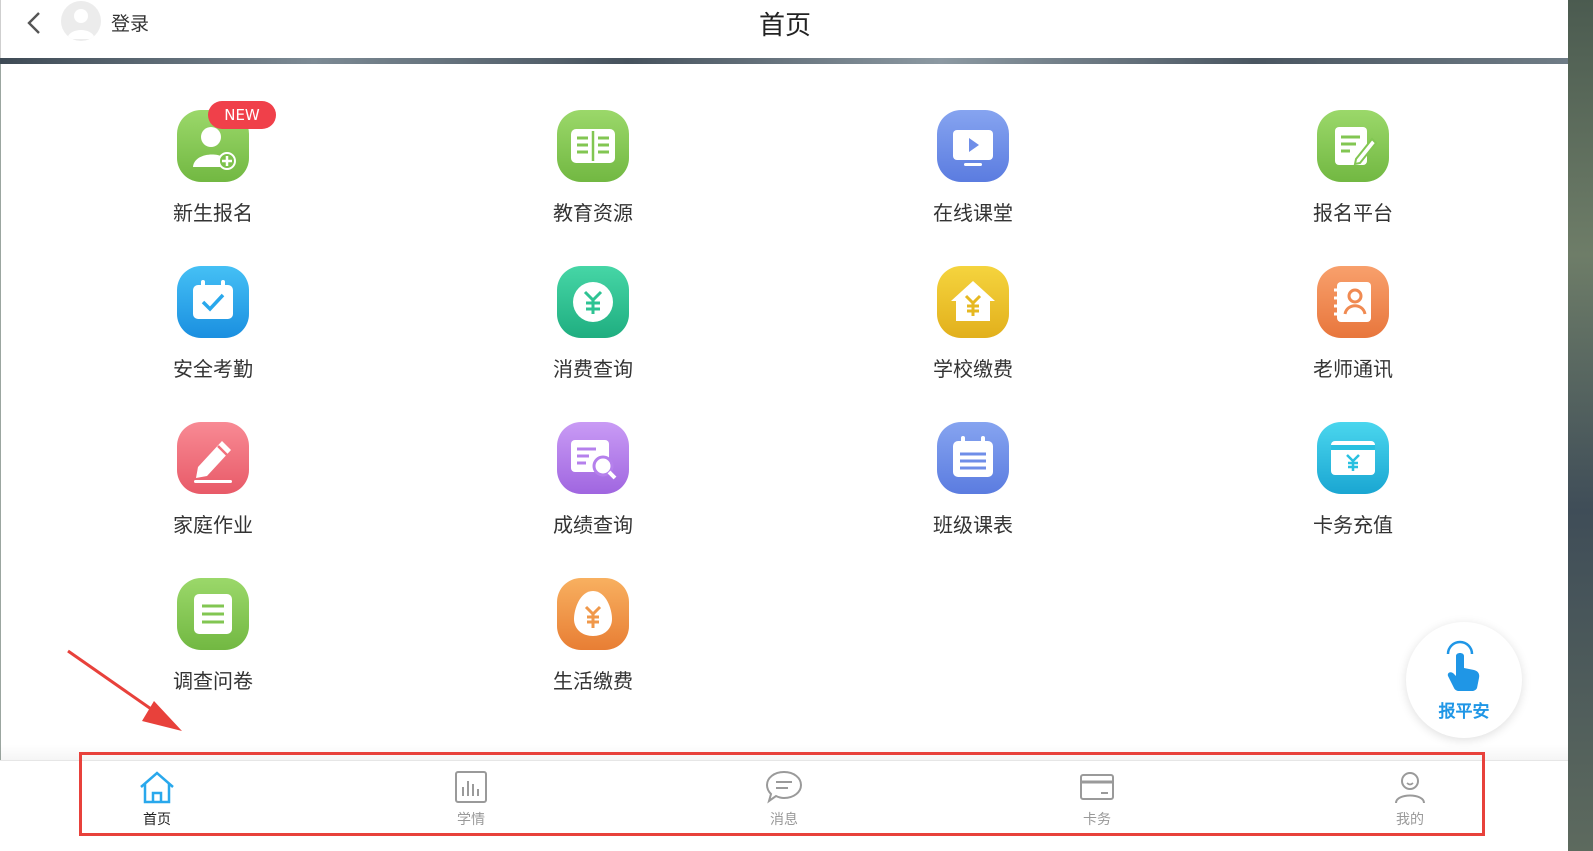 This screenshot has width=1593, height=851. I want to click on nav-study: 学情, so click(471, 799).